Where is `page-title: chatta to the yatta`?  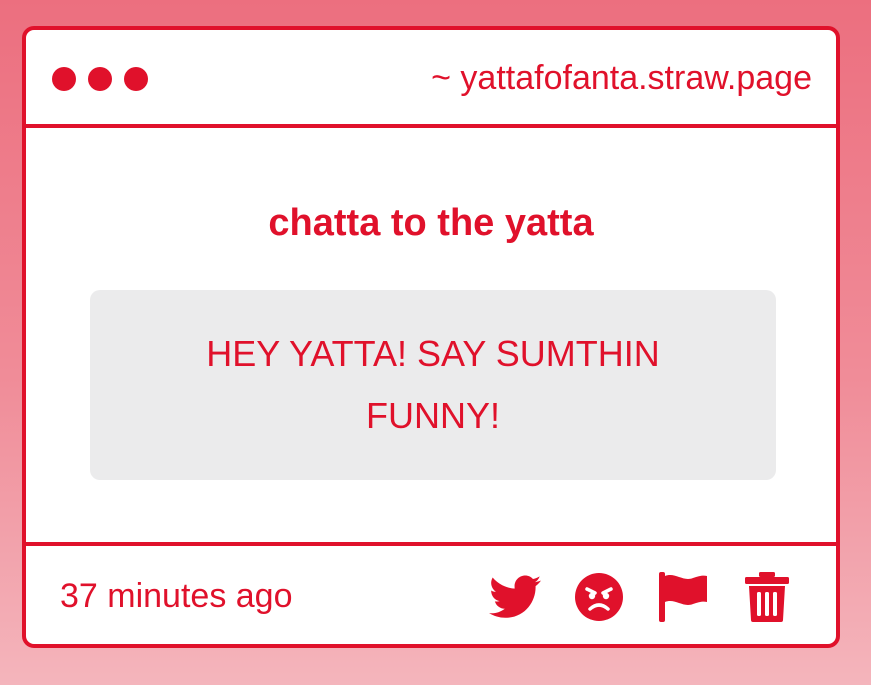 page-title: chatta to the yatta is located at coordinates (431, 223).